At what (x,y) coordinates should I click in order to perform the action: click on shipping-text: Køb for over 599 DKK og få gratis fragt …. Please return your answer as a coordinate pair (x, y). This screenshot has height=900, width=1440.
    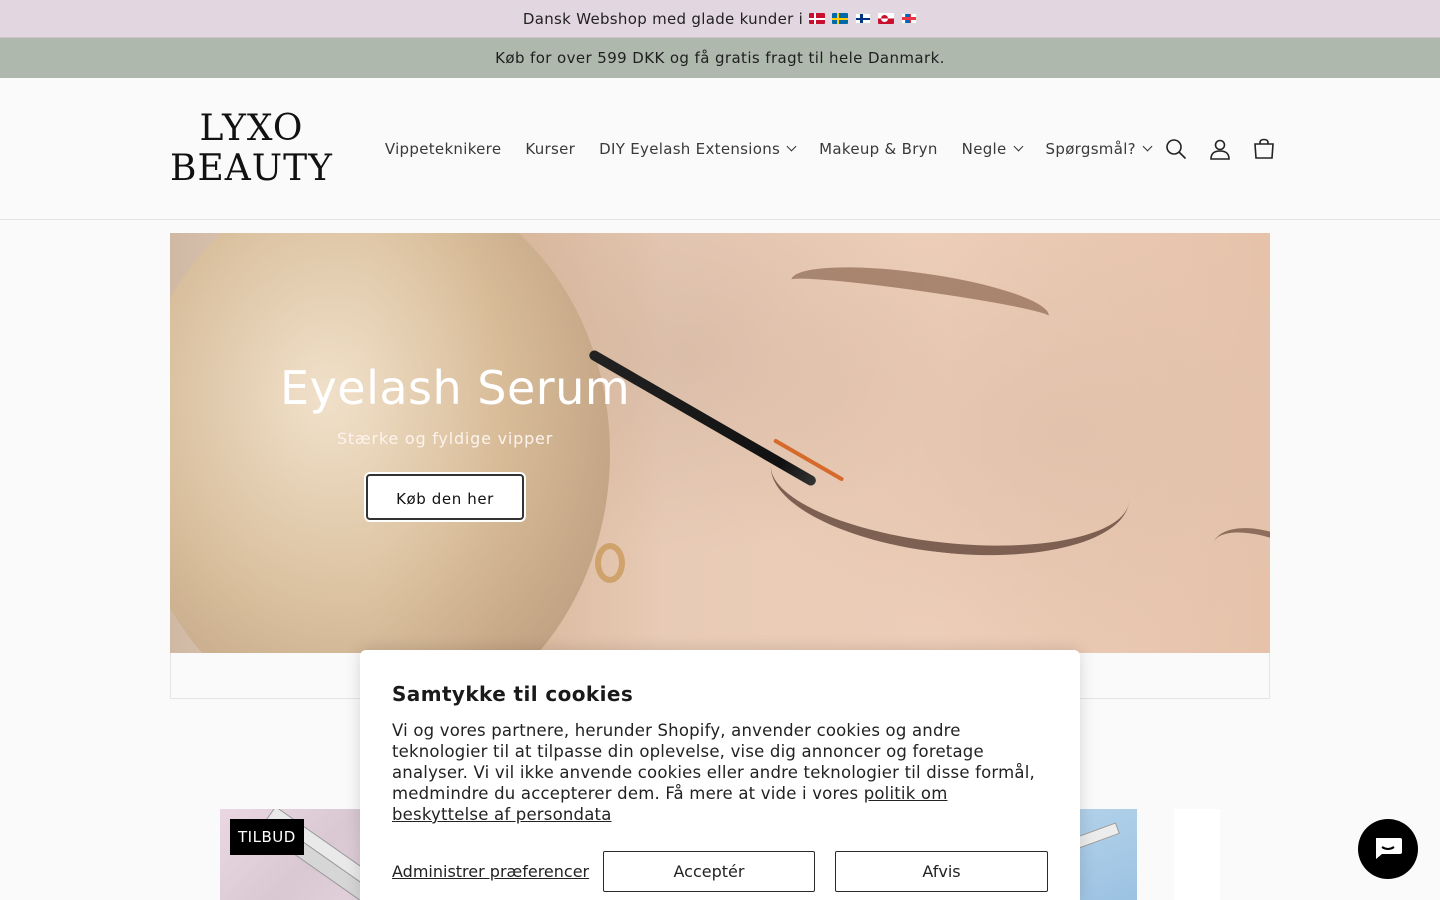
    Looking at the image, I should click on (720, 58).